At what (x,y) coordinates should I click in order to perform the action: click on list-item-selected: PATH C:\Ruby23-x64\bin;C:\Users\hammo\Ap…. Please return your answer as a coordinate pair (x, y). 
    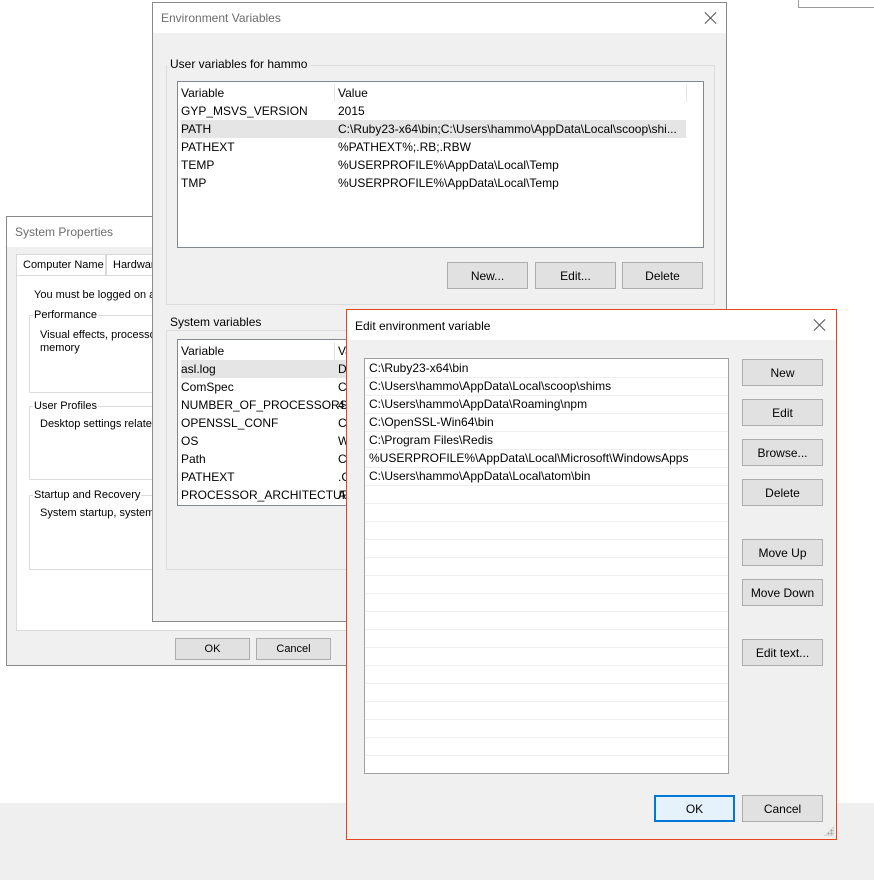
    Looking at the image, I should click on (433, 129).